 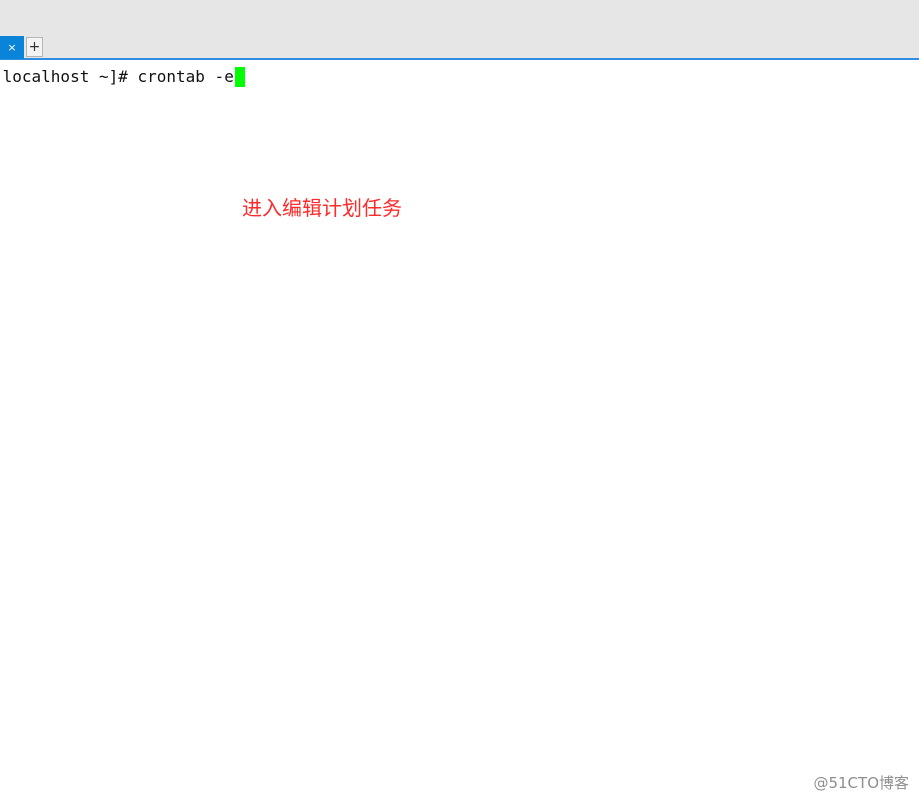 I want to click on prompt-command-text: ]localhost ~]# crontab -e, so click(x=117, y=76).